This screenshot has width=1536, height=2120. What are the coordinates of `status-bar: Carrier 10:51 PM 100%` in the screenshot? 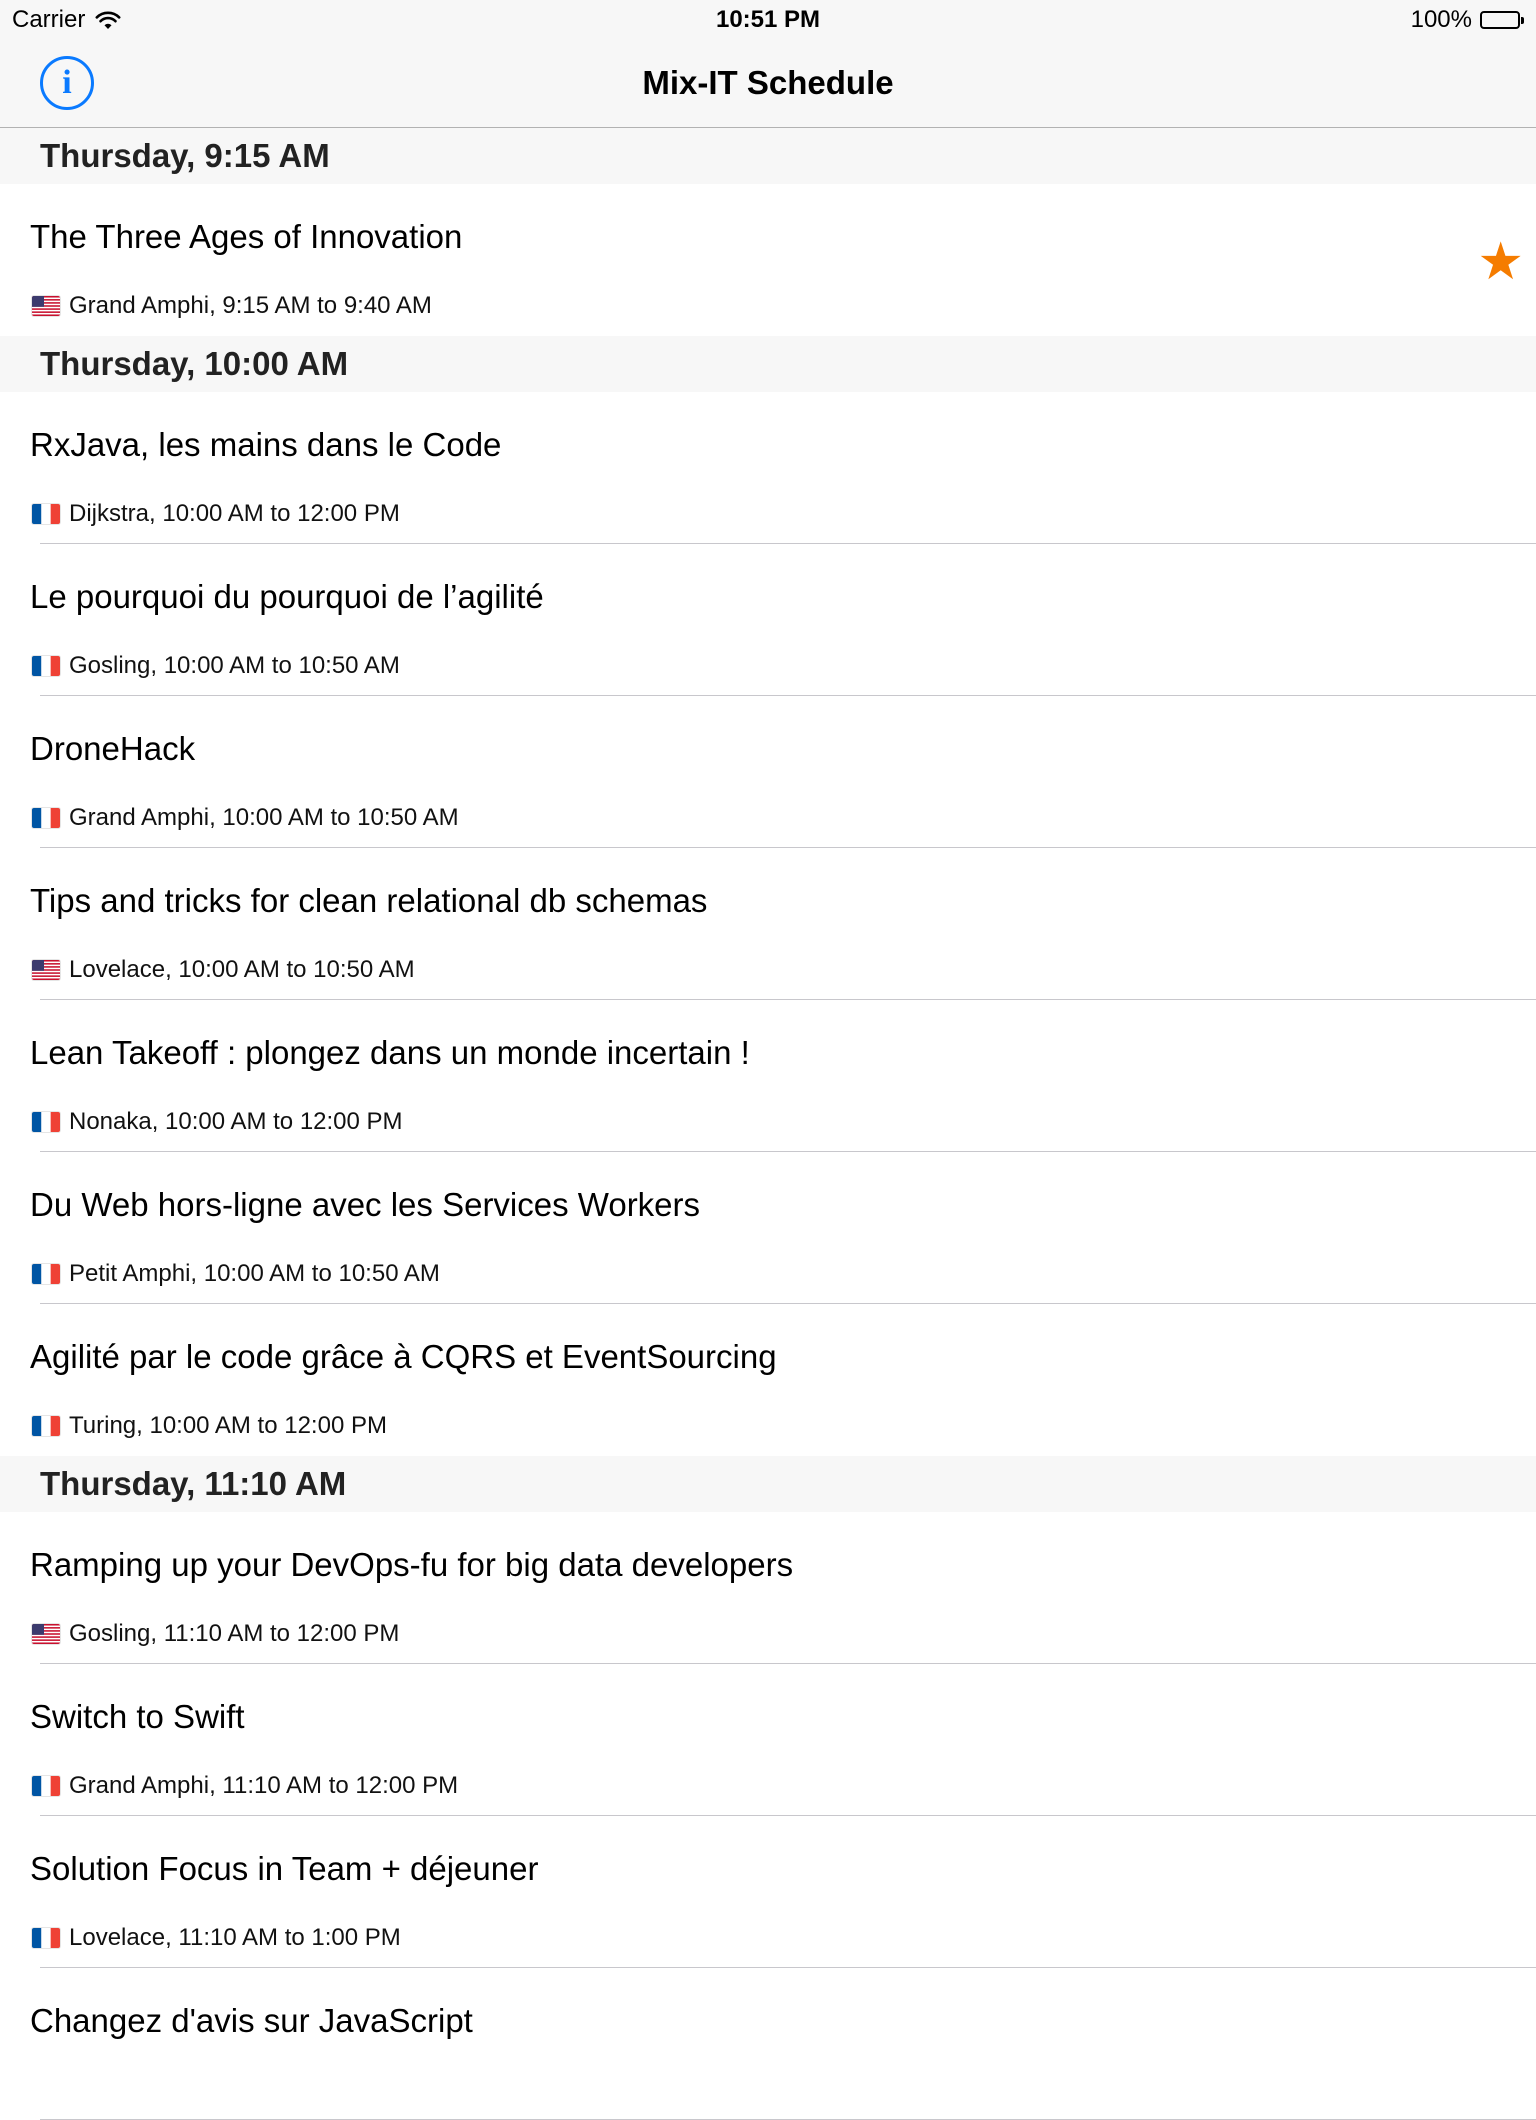 It's located at (768, 20).